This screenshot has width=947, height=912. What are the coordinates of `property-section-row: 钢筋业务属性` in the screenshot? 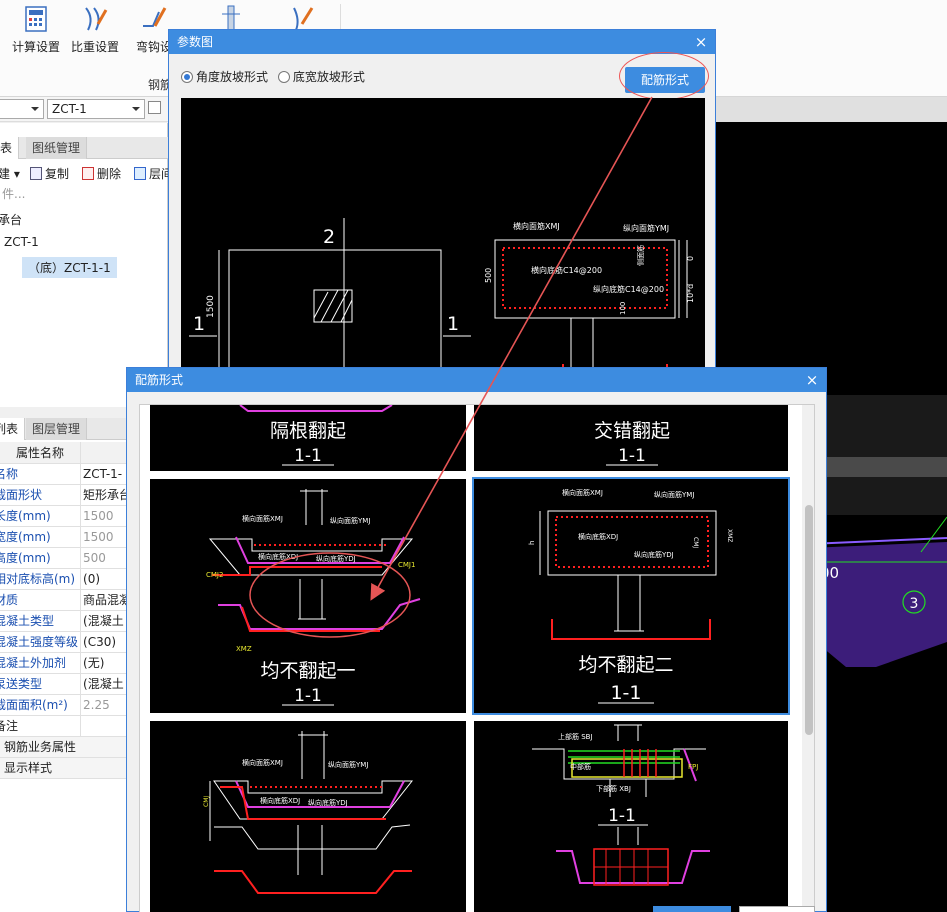 It's located at (67, 747).